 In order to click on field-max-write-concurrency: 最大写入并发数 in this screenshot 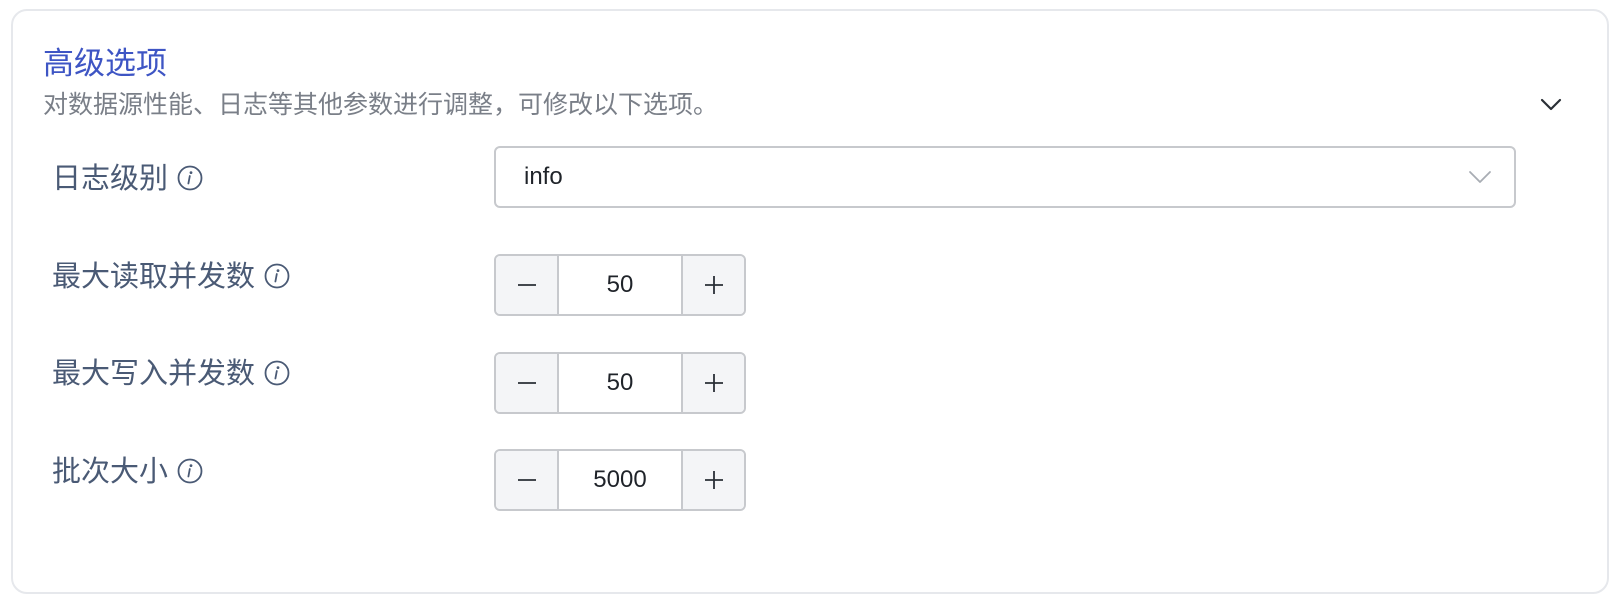, I will do `click(171, 373)`.